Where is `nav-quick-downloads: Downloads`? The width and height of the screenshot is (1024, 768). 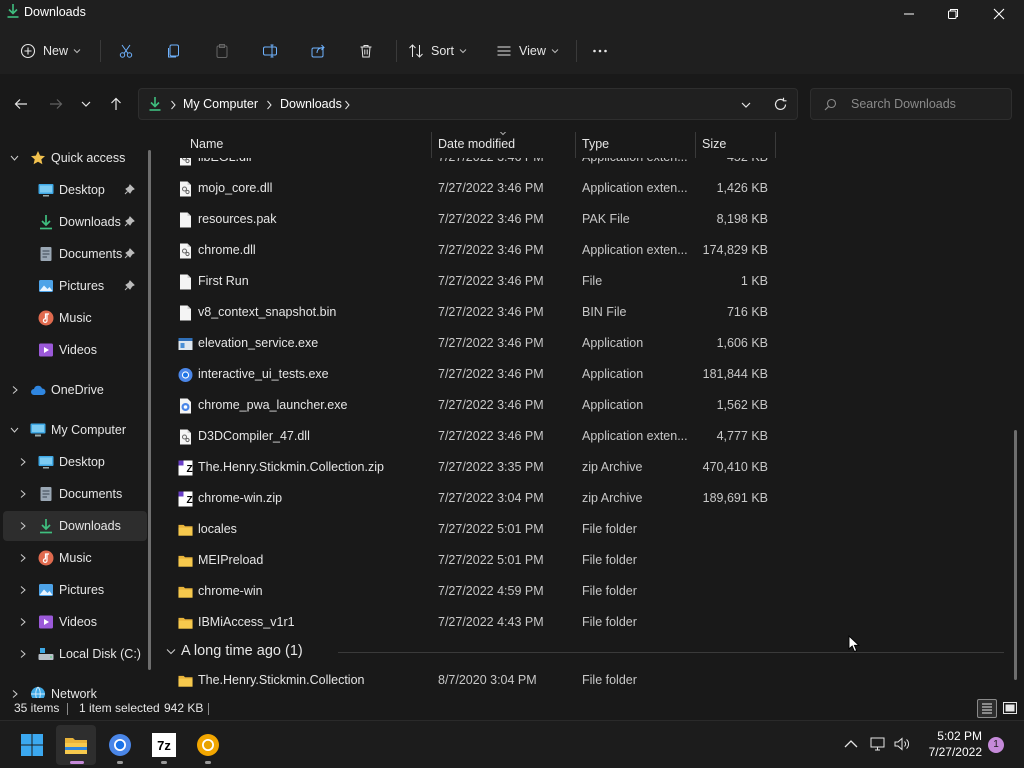 nav-quick-downloads: Downloads is located at coordinates (75, 222).